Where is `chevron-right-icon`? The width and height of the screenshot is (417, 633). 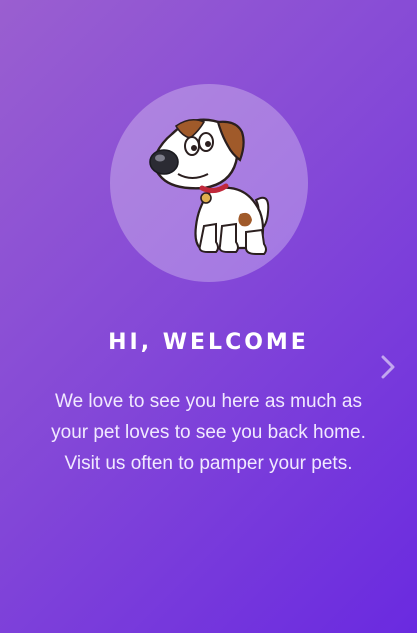
chevron-right-icon is located at coordinates (388, 367).